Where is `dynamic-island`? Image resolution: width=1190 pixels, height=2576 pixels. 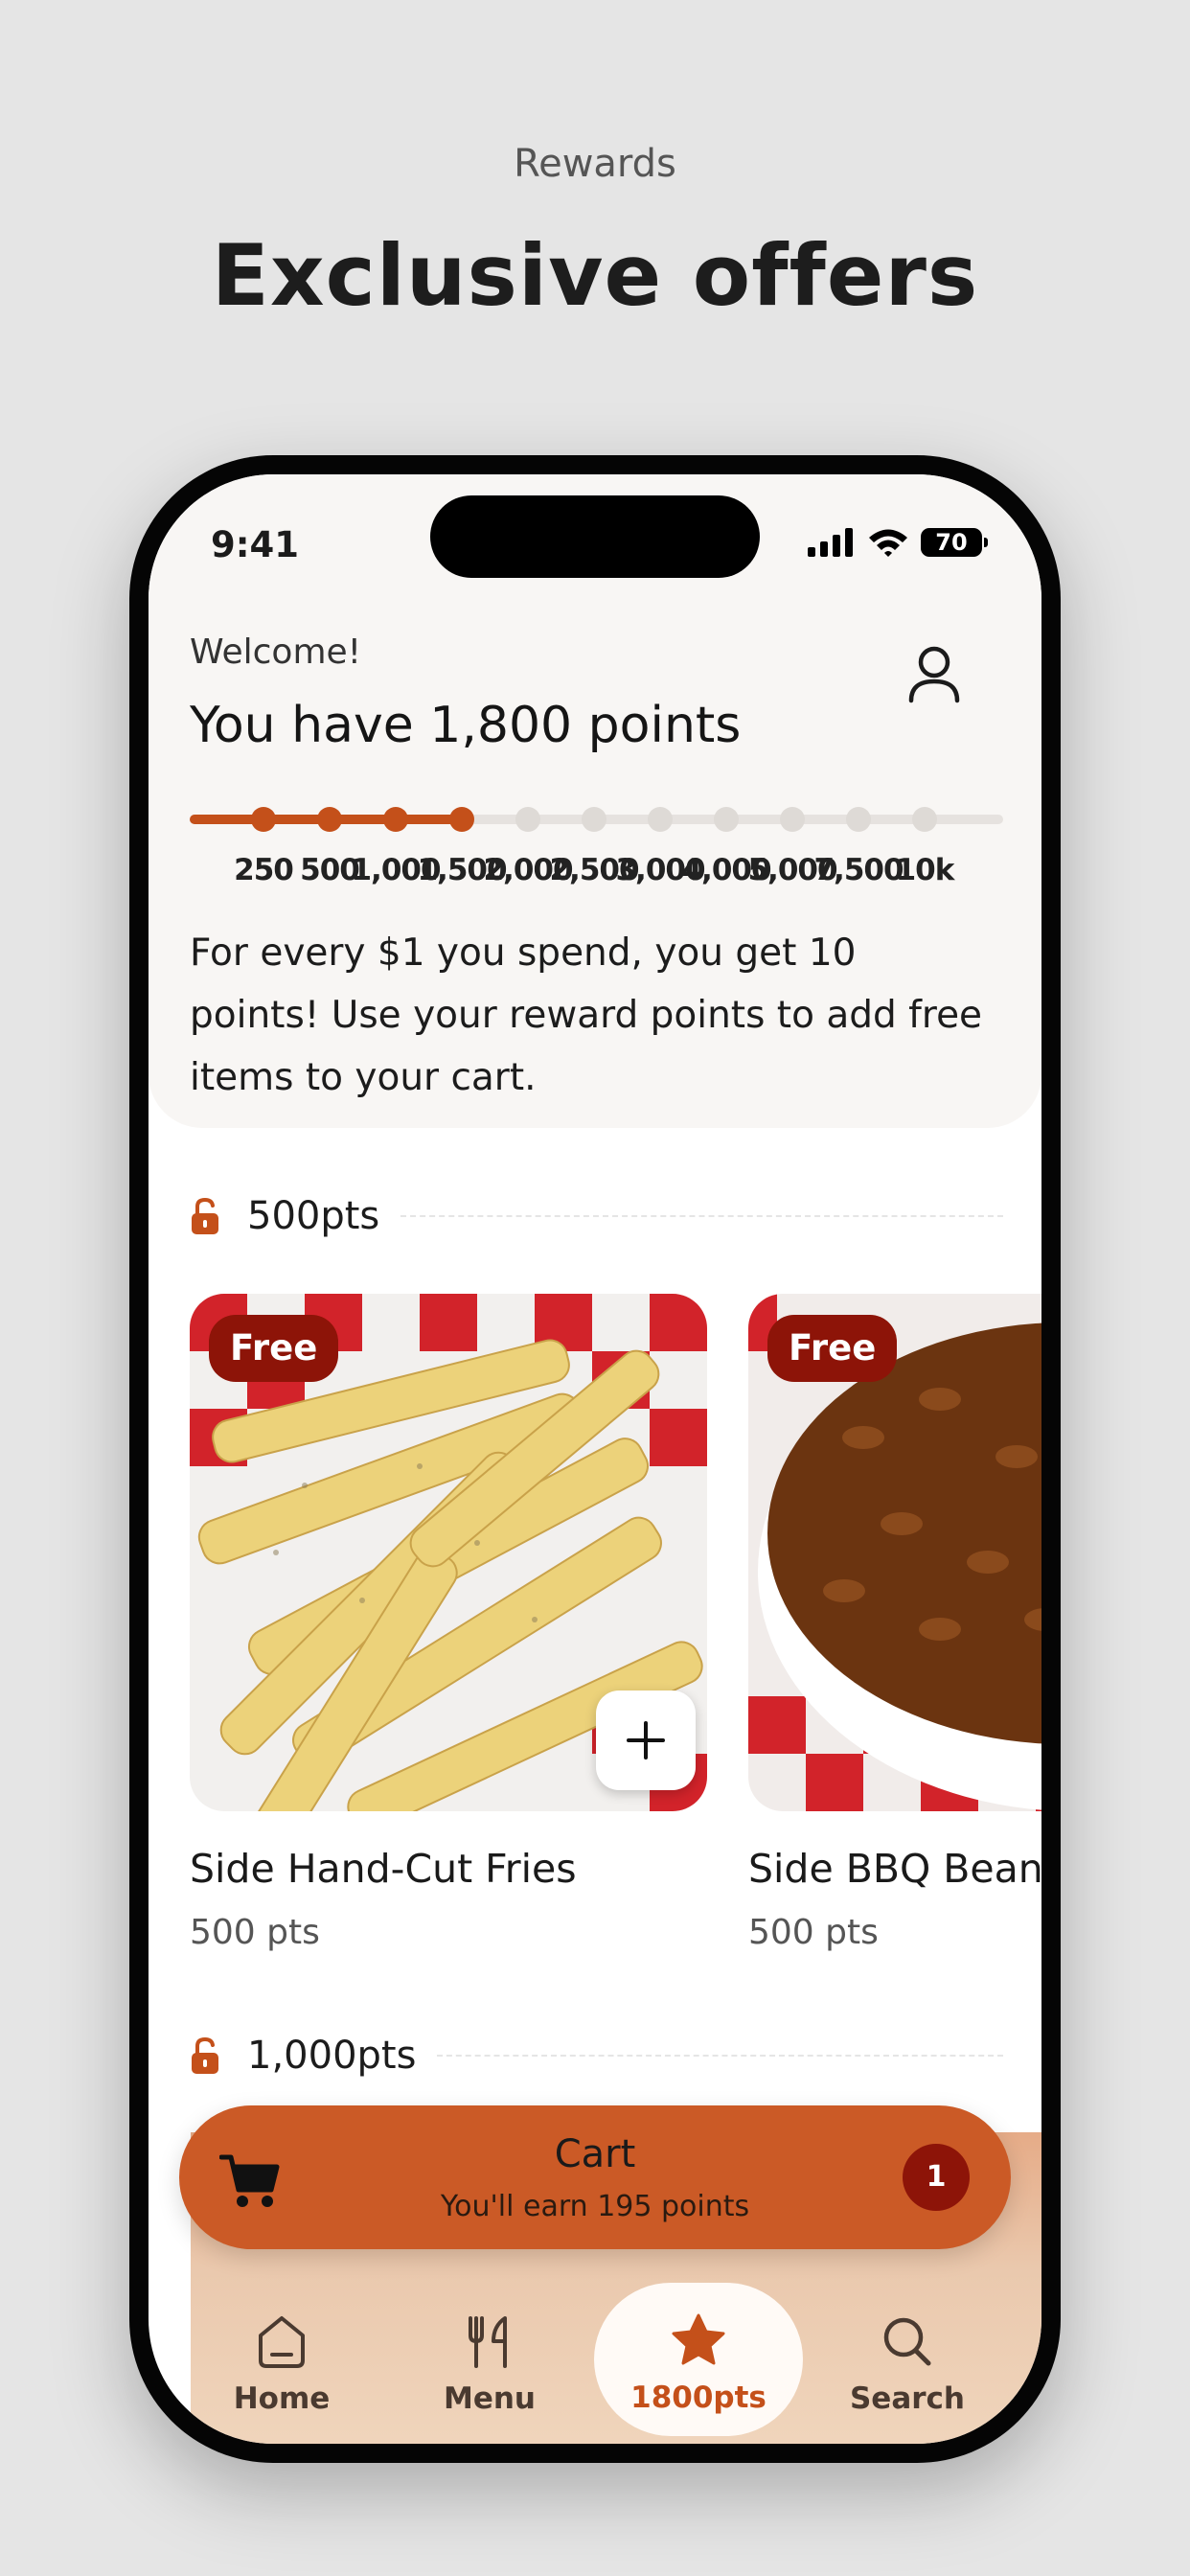
dynamic-island is located at coordinates (595, 536).